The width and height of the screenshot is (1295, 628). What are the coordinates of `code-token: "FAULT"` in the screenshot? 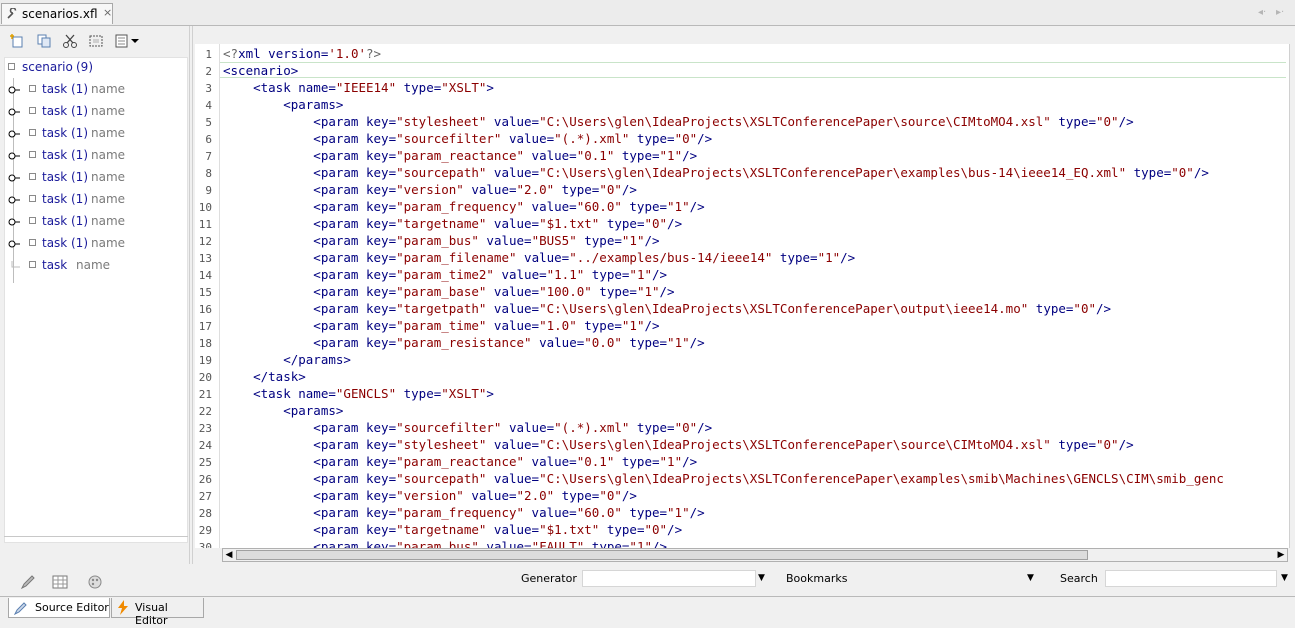 It's located at (558, 543).